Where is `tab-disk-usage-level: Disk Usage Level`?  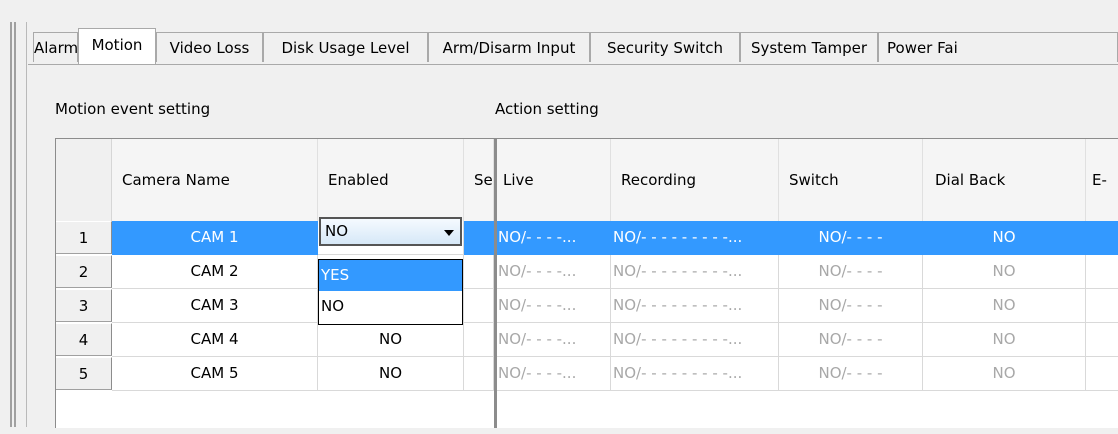 tab-disk-usage-level: Disk Usage Level is located at coordinates (345, 47).